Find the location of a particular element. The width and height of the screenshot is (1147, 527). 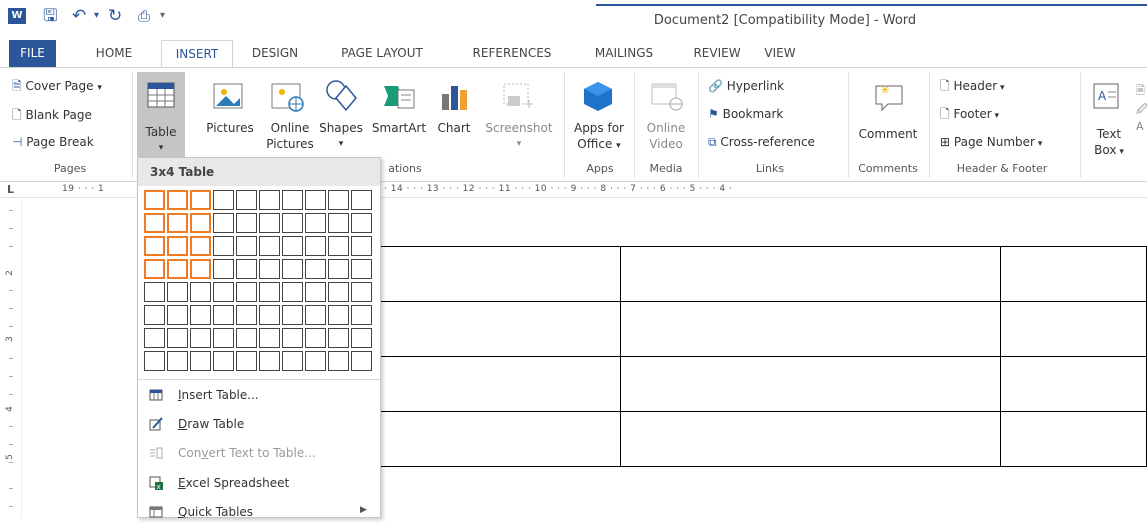

cover-page-button: 🗎 Cover Page ▾ is located at coordinates (57, 87).